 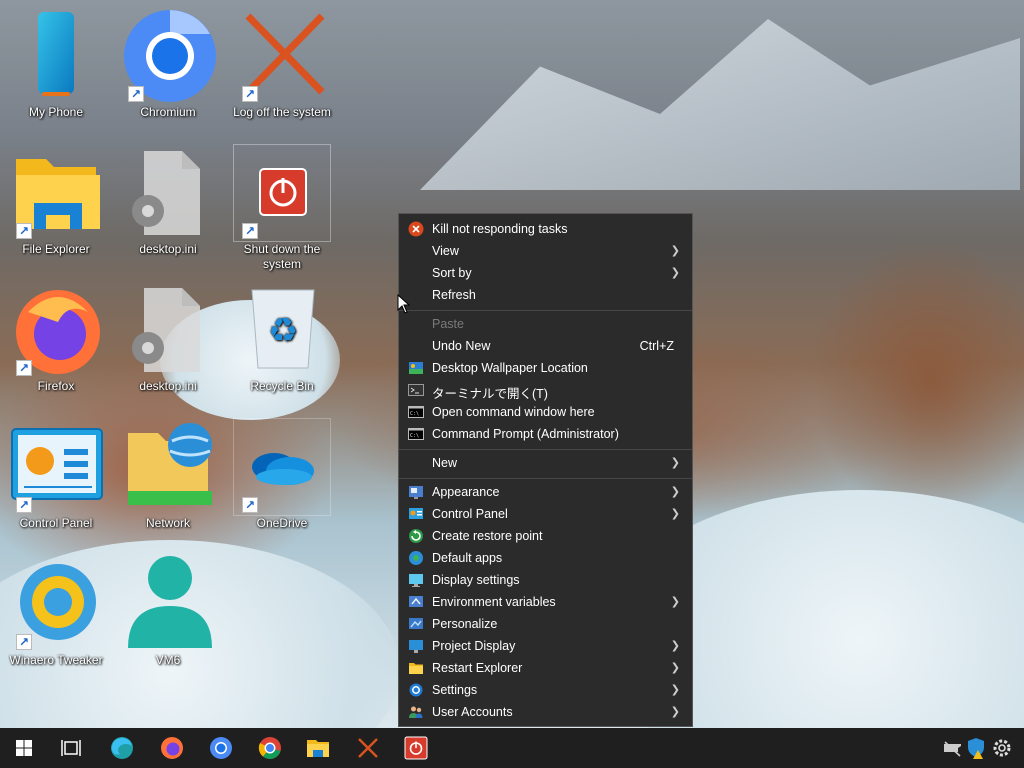 I want to click on menu-item-refresh: Refresh, so click(x=545, y=295).